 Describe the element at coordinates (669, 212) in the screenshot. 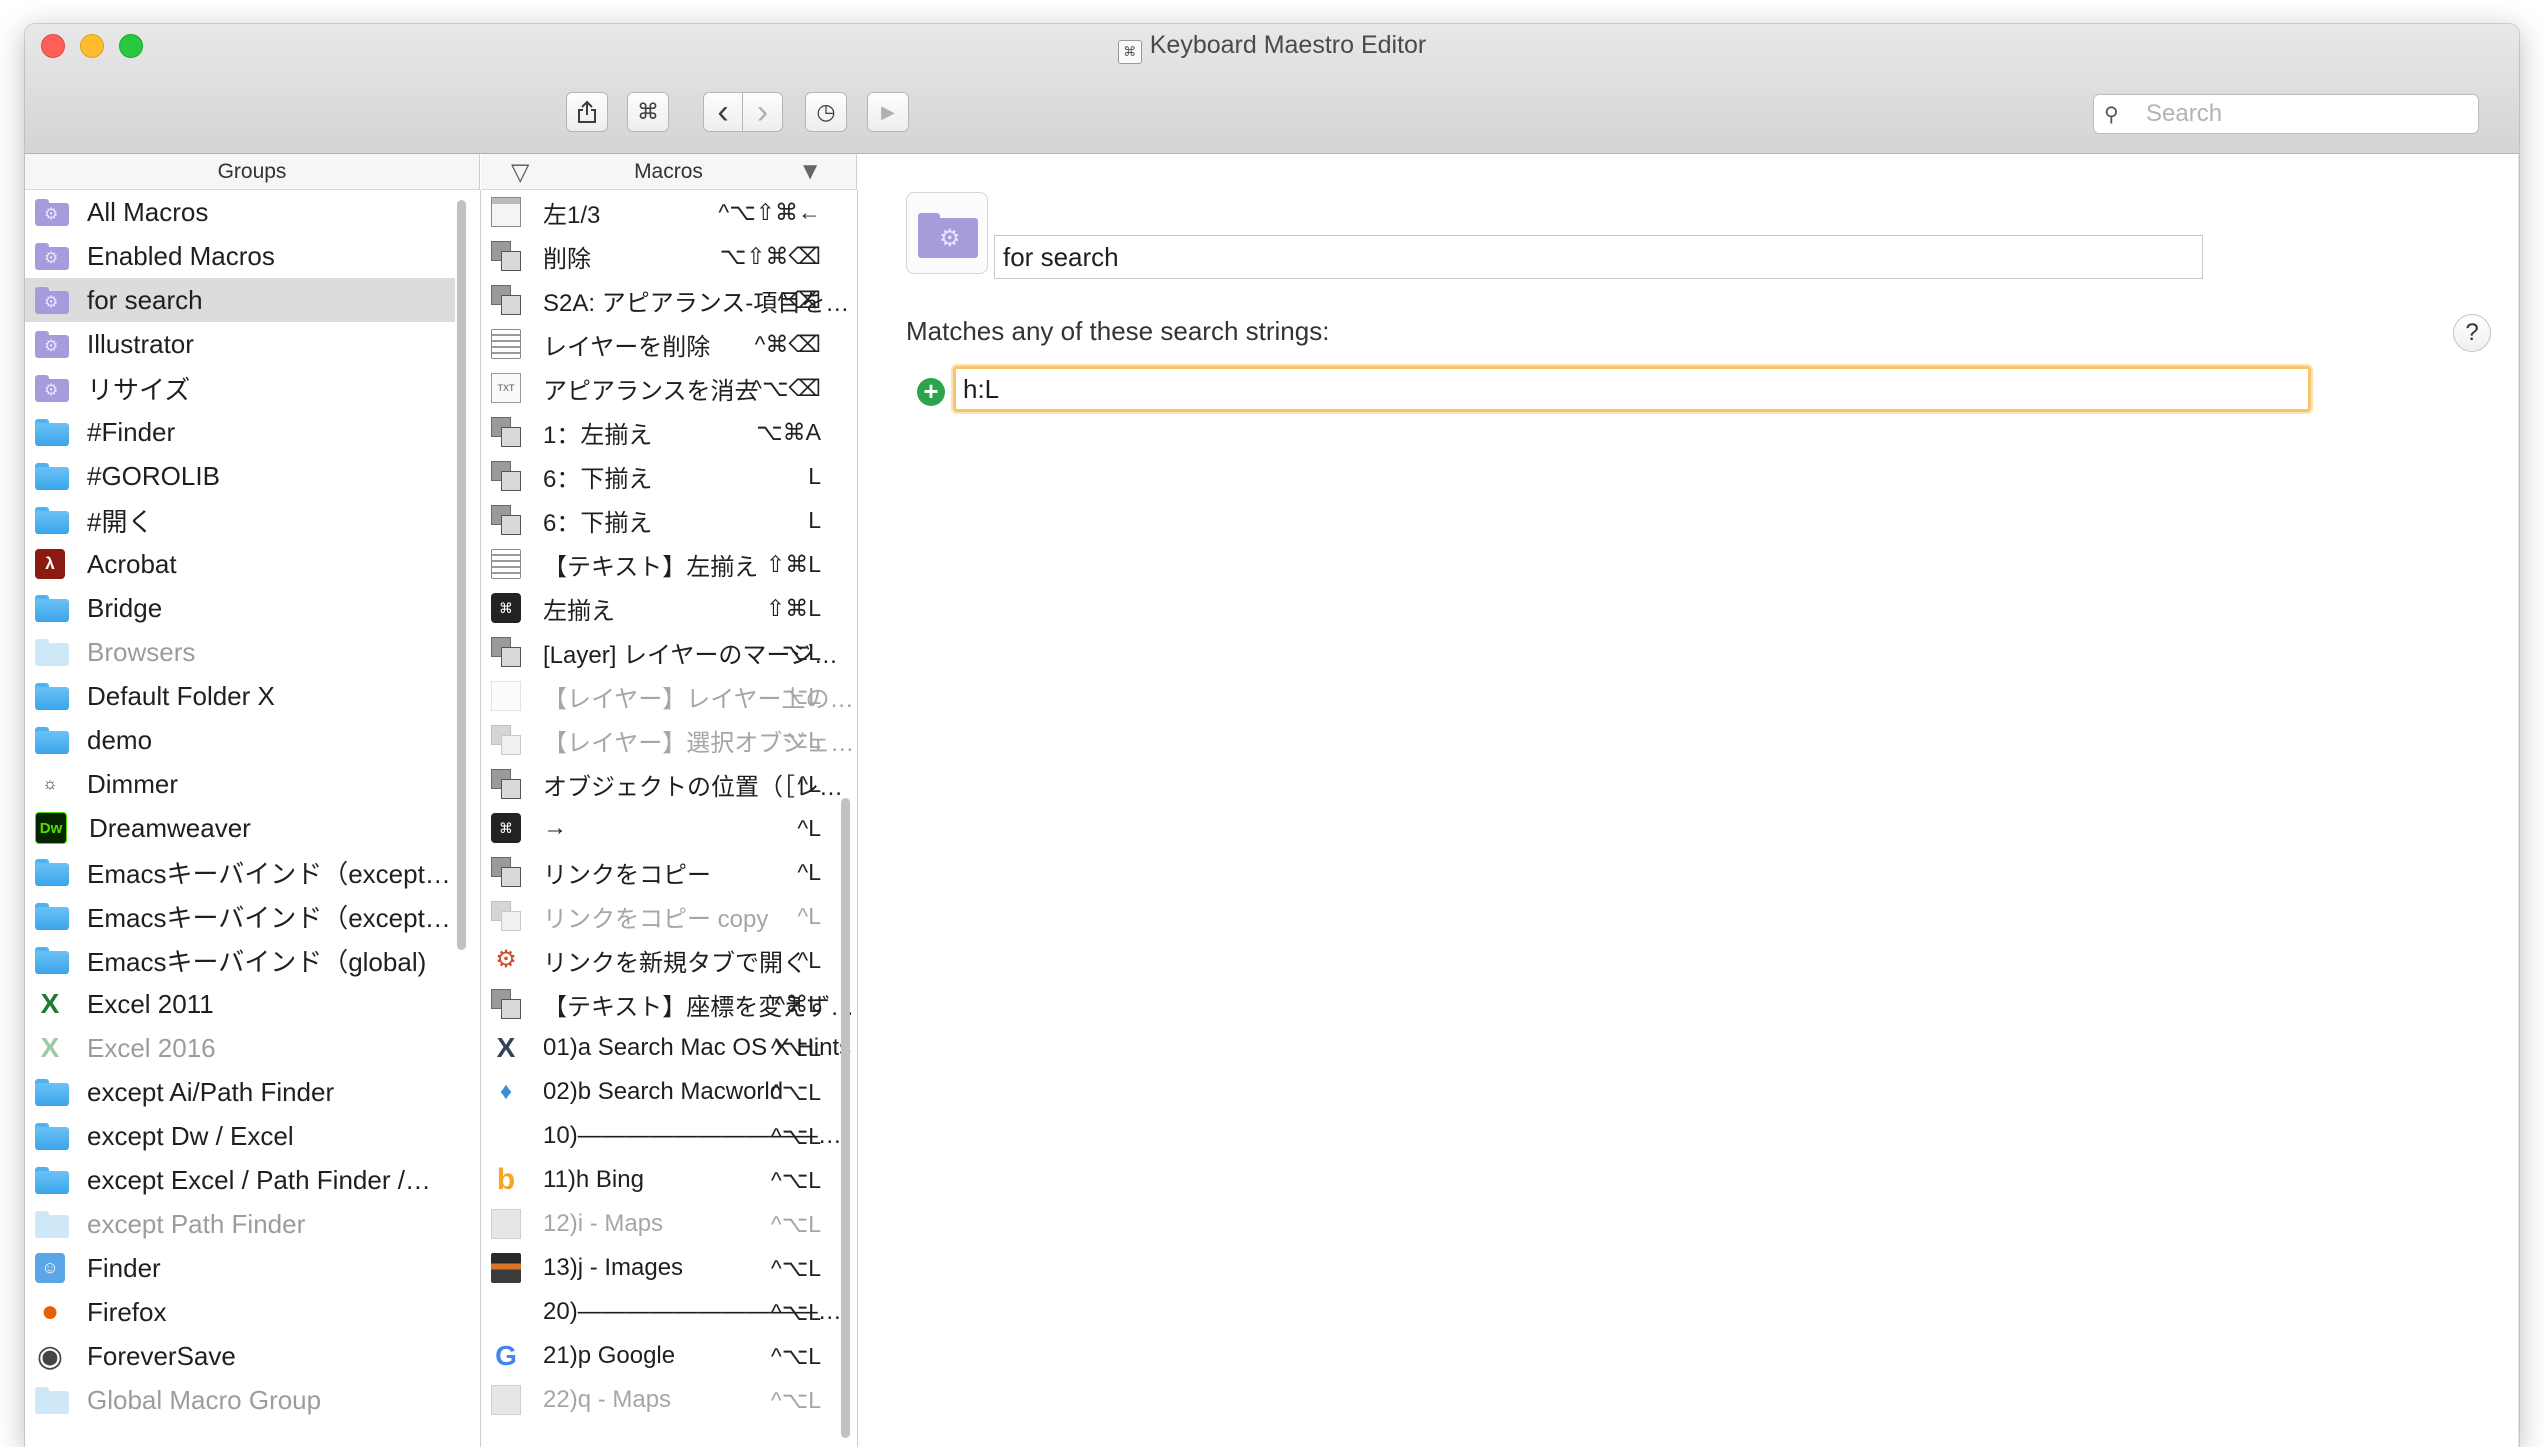

I see `macro-item: 左1/3 ^⌥⇧⌘←` at that location.